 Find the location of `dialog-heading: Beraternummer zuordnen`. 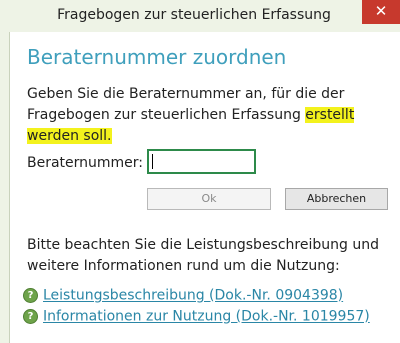

dialog-heading: Beraternummer zuordnen is located at coordinates (157, 57).